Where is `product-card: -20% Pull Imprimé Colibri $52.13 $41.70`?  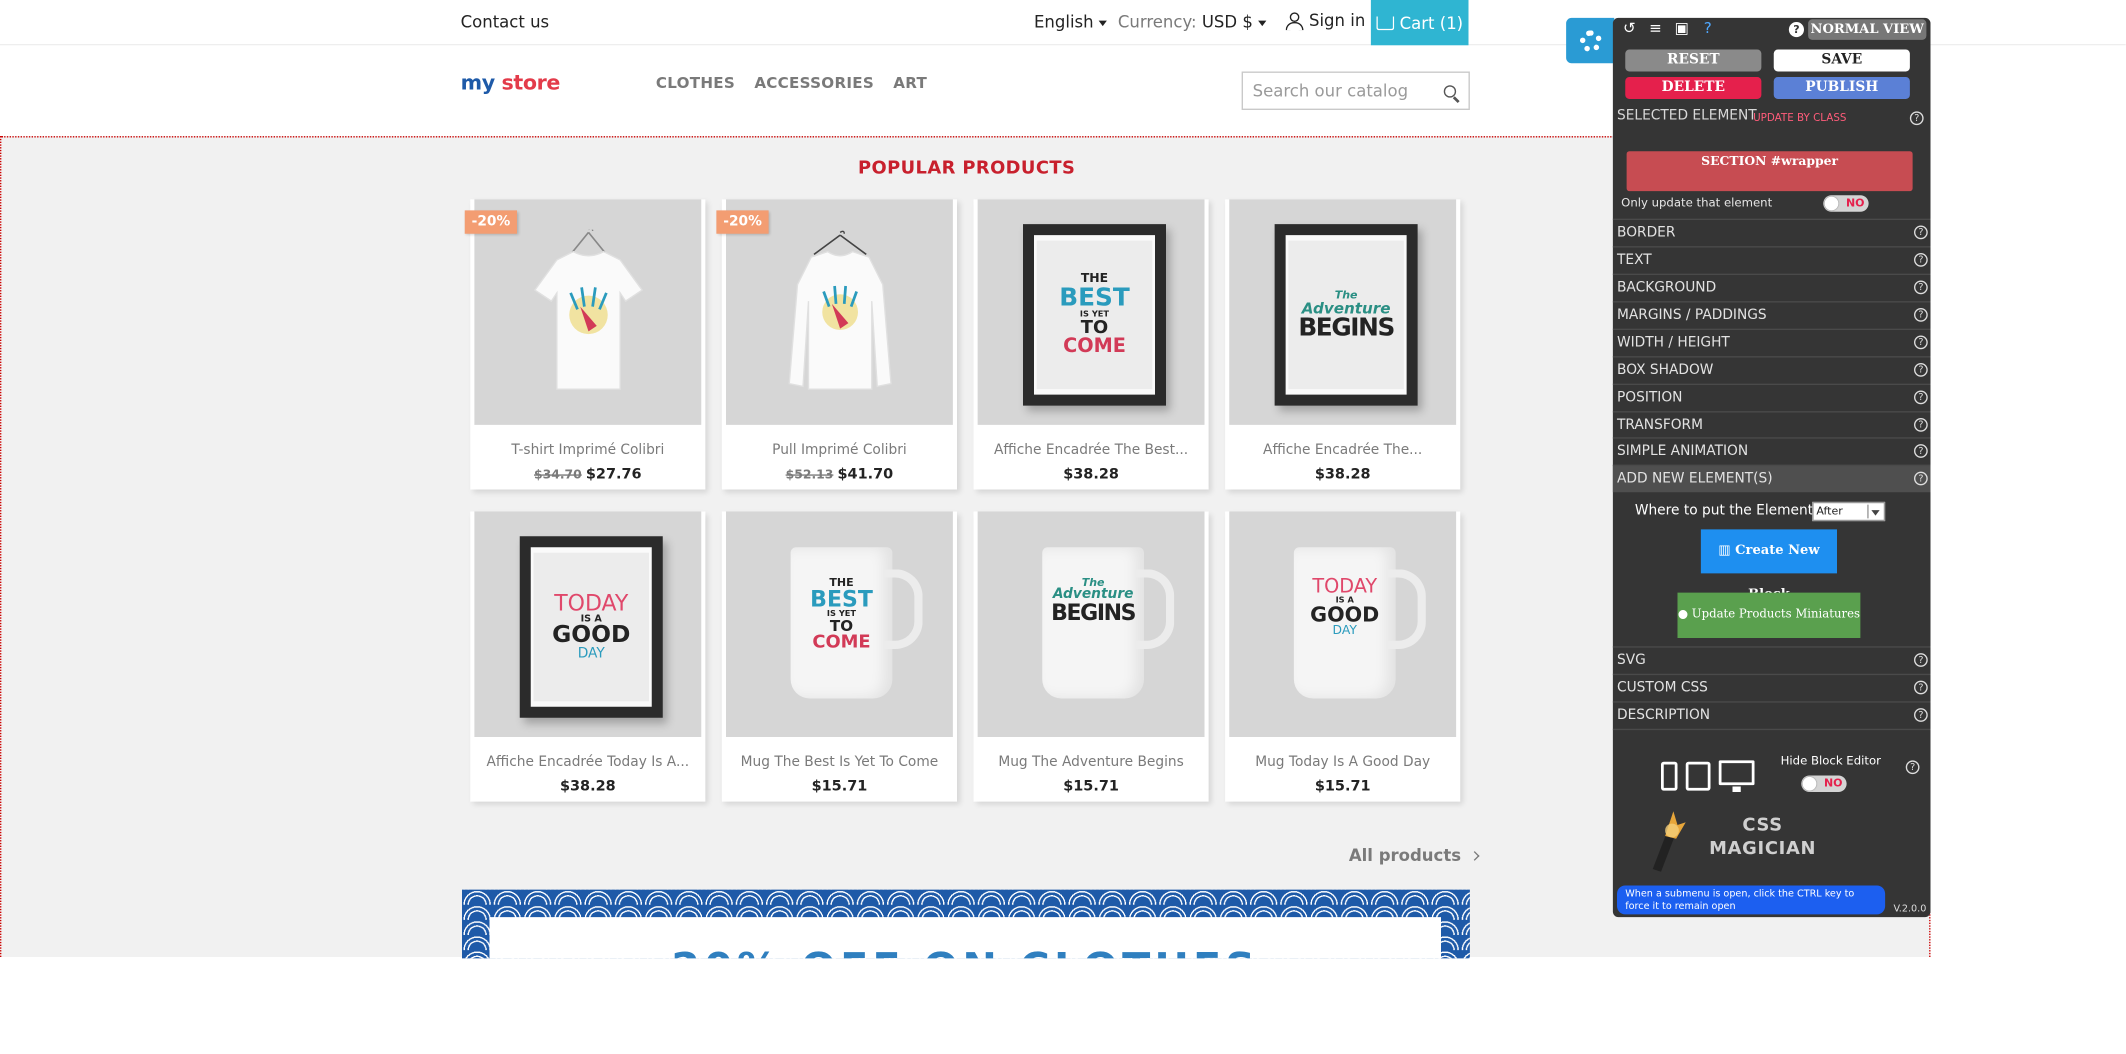
product-card: -20% Pull Imprimé Colibri $52.13 $41.70 is located at coordinates (836, 344).